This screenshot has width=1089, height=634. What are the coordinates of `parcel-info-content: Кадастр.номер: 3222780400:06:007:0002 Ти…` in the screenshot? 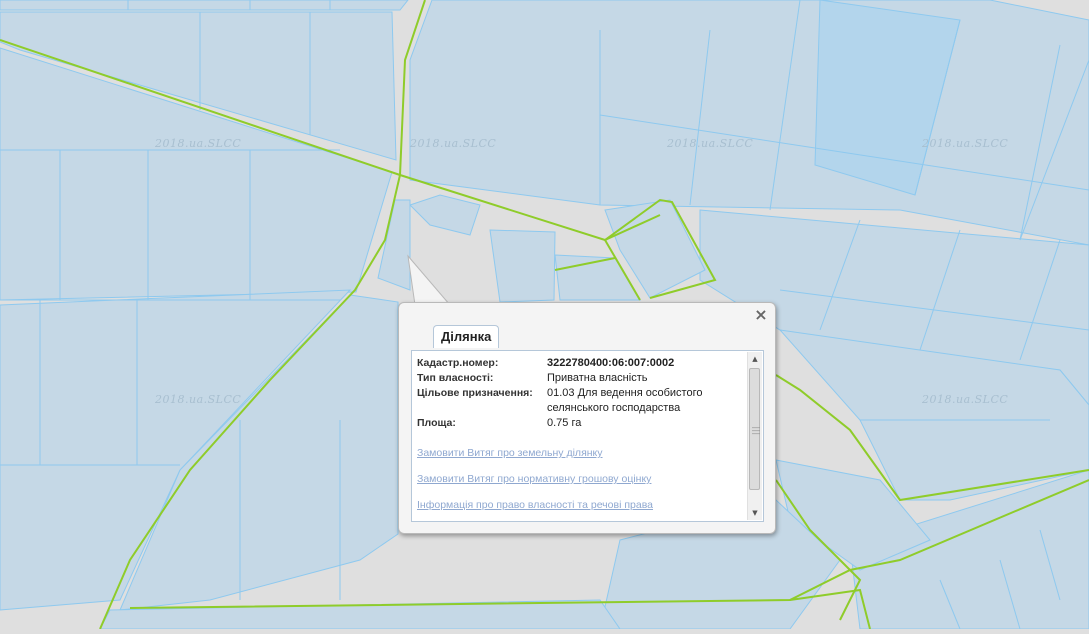 It's located at (582, 433).